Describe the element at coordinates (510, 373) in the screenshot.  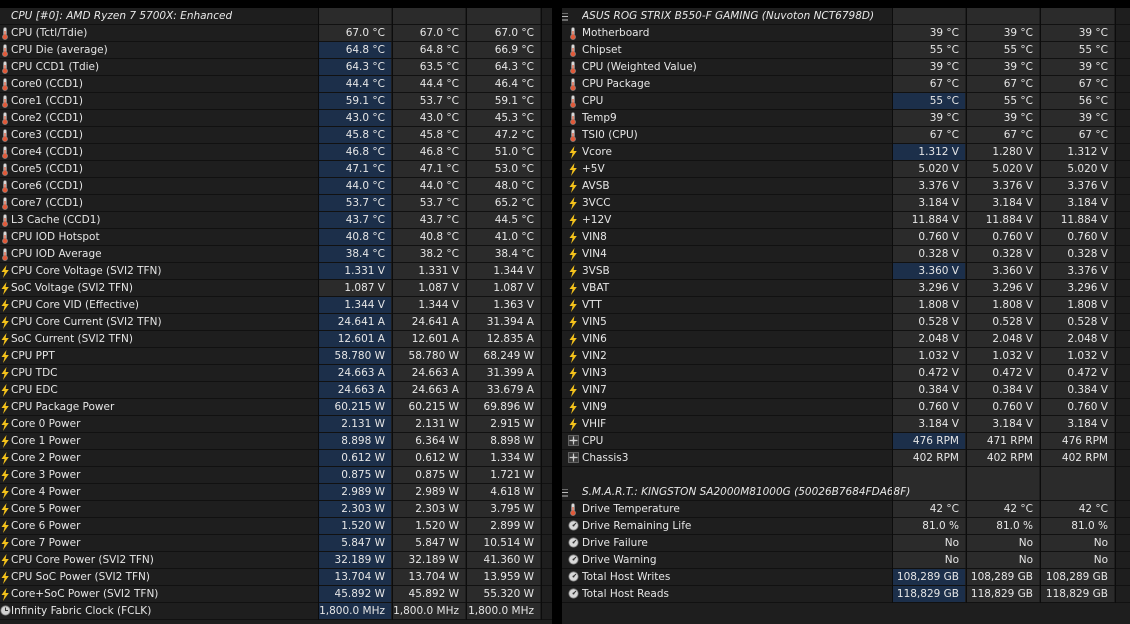
I see `maximum-value: 31.399 A` at that location.